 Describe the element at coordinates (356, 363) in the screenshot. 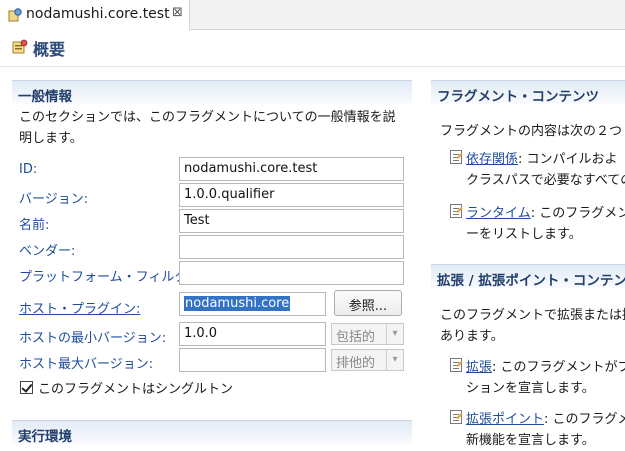

I see `host-max-exclusive-value: 排他的` at that location.